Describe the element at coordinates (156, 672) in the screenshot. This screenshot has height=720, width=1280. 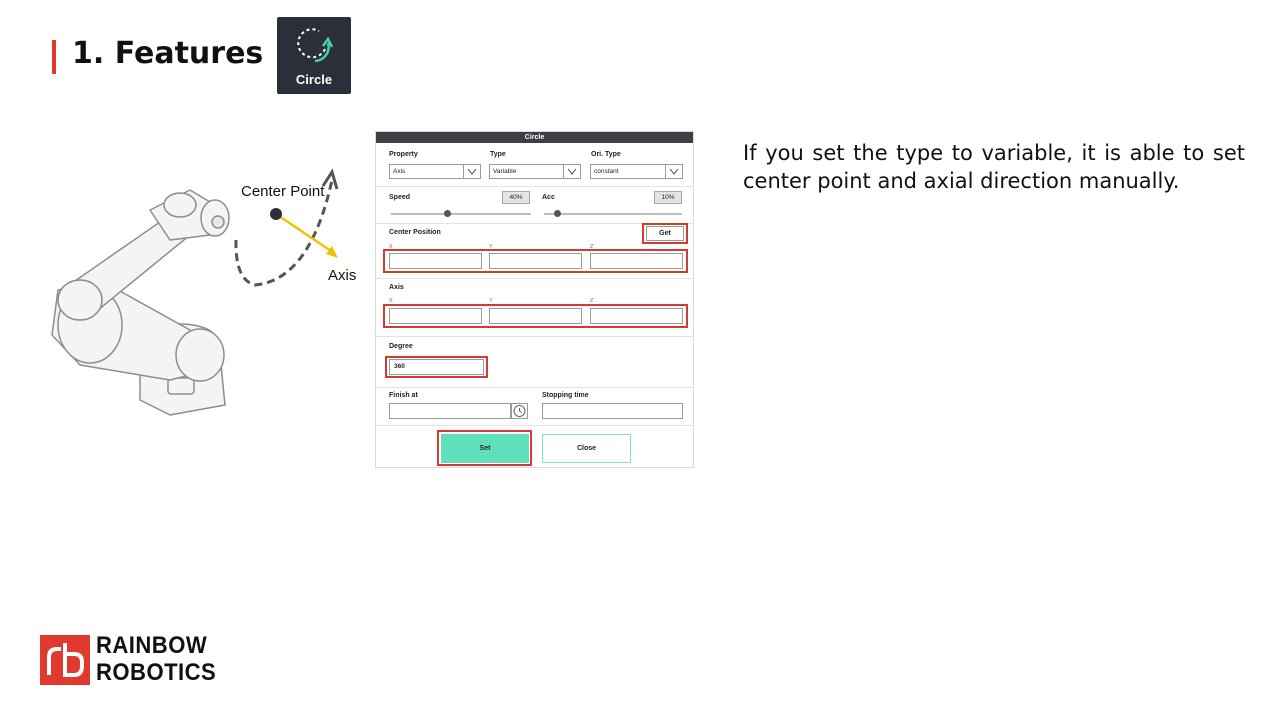
I see `logo-line-2: ROBOTICS` at that location.